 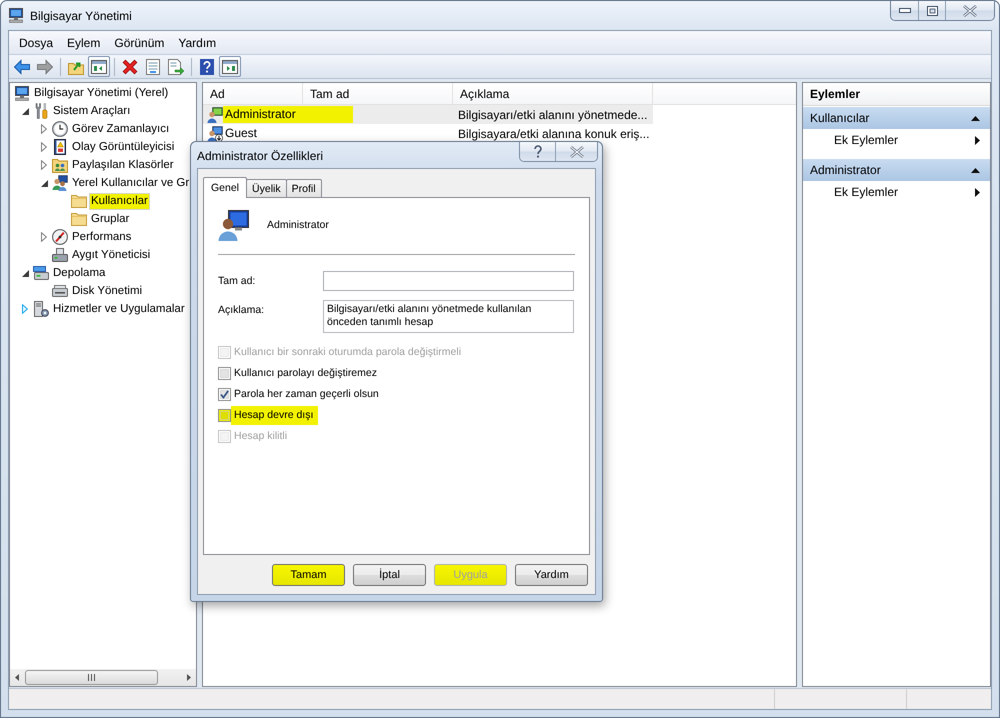 I want to click on column-header: Ad, so click(x=253, y=93).